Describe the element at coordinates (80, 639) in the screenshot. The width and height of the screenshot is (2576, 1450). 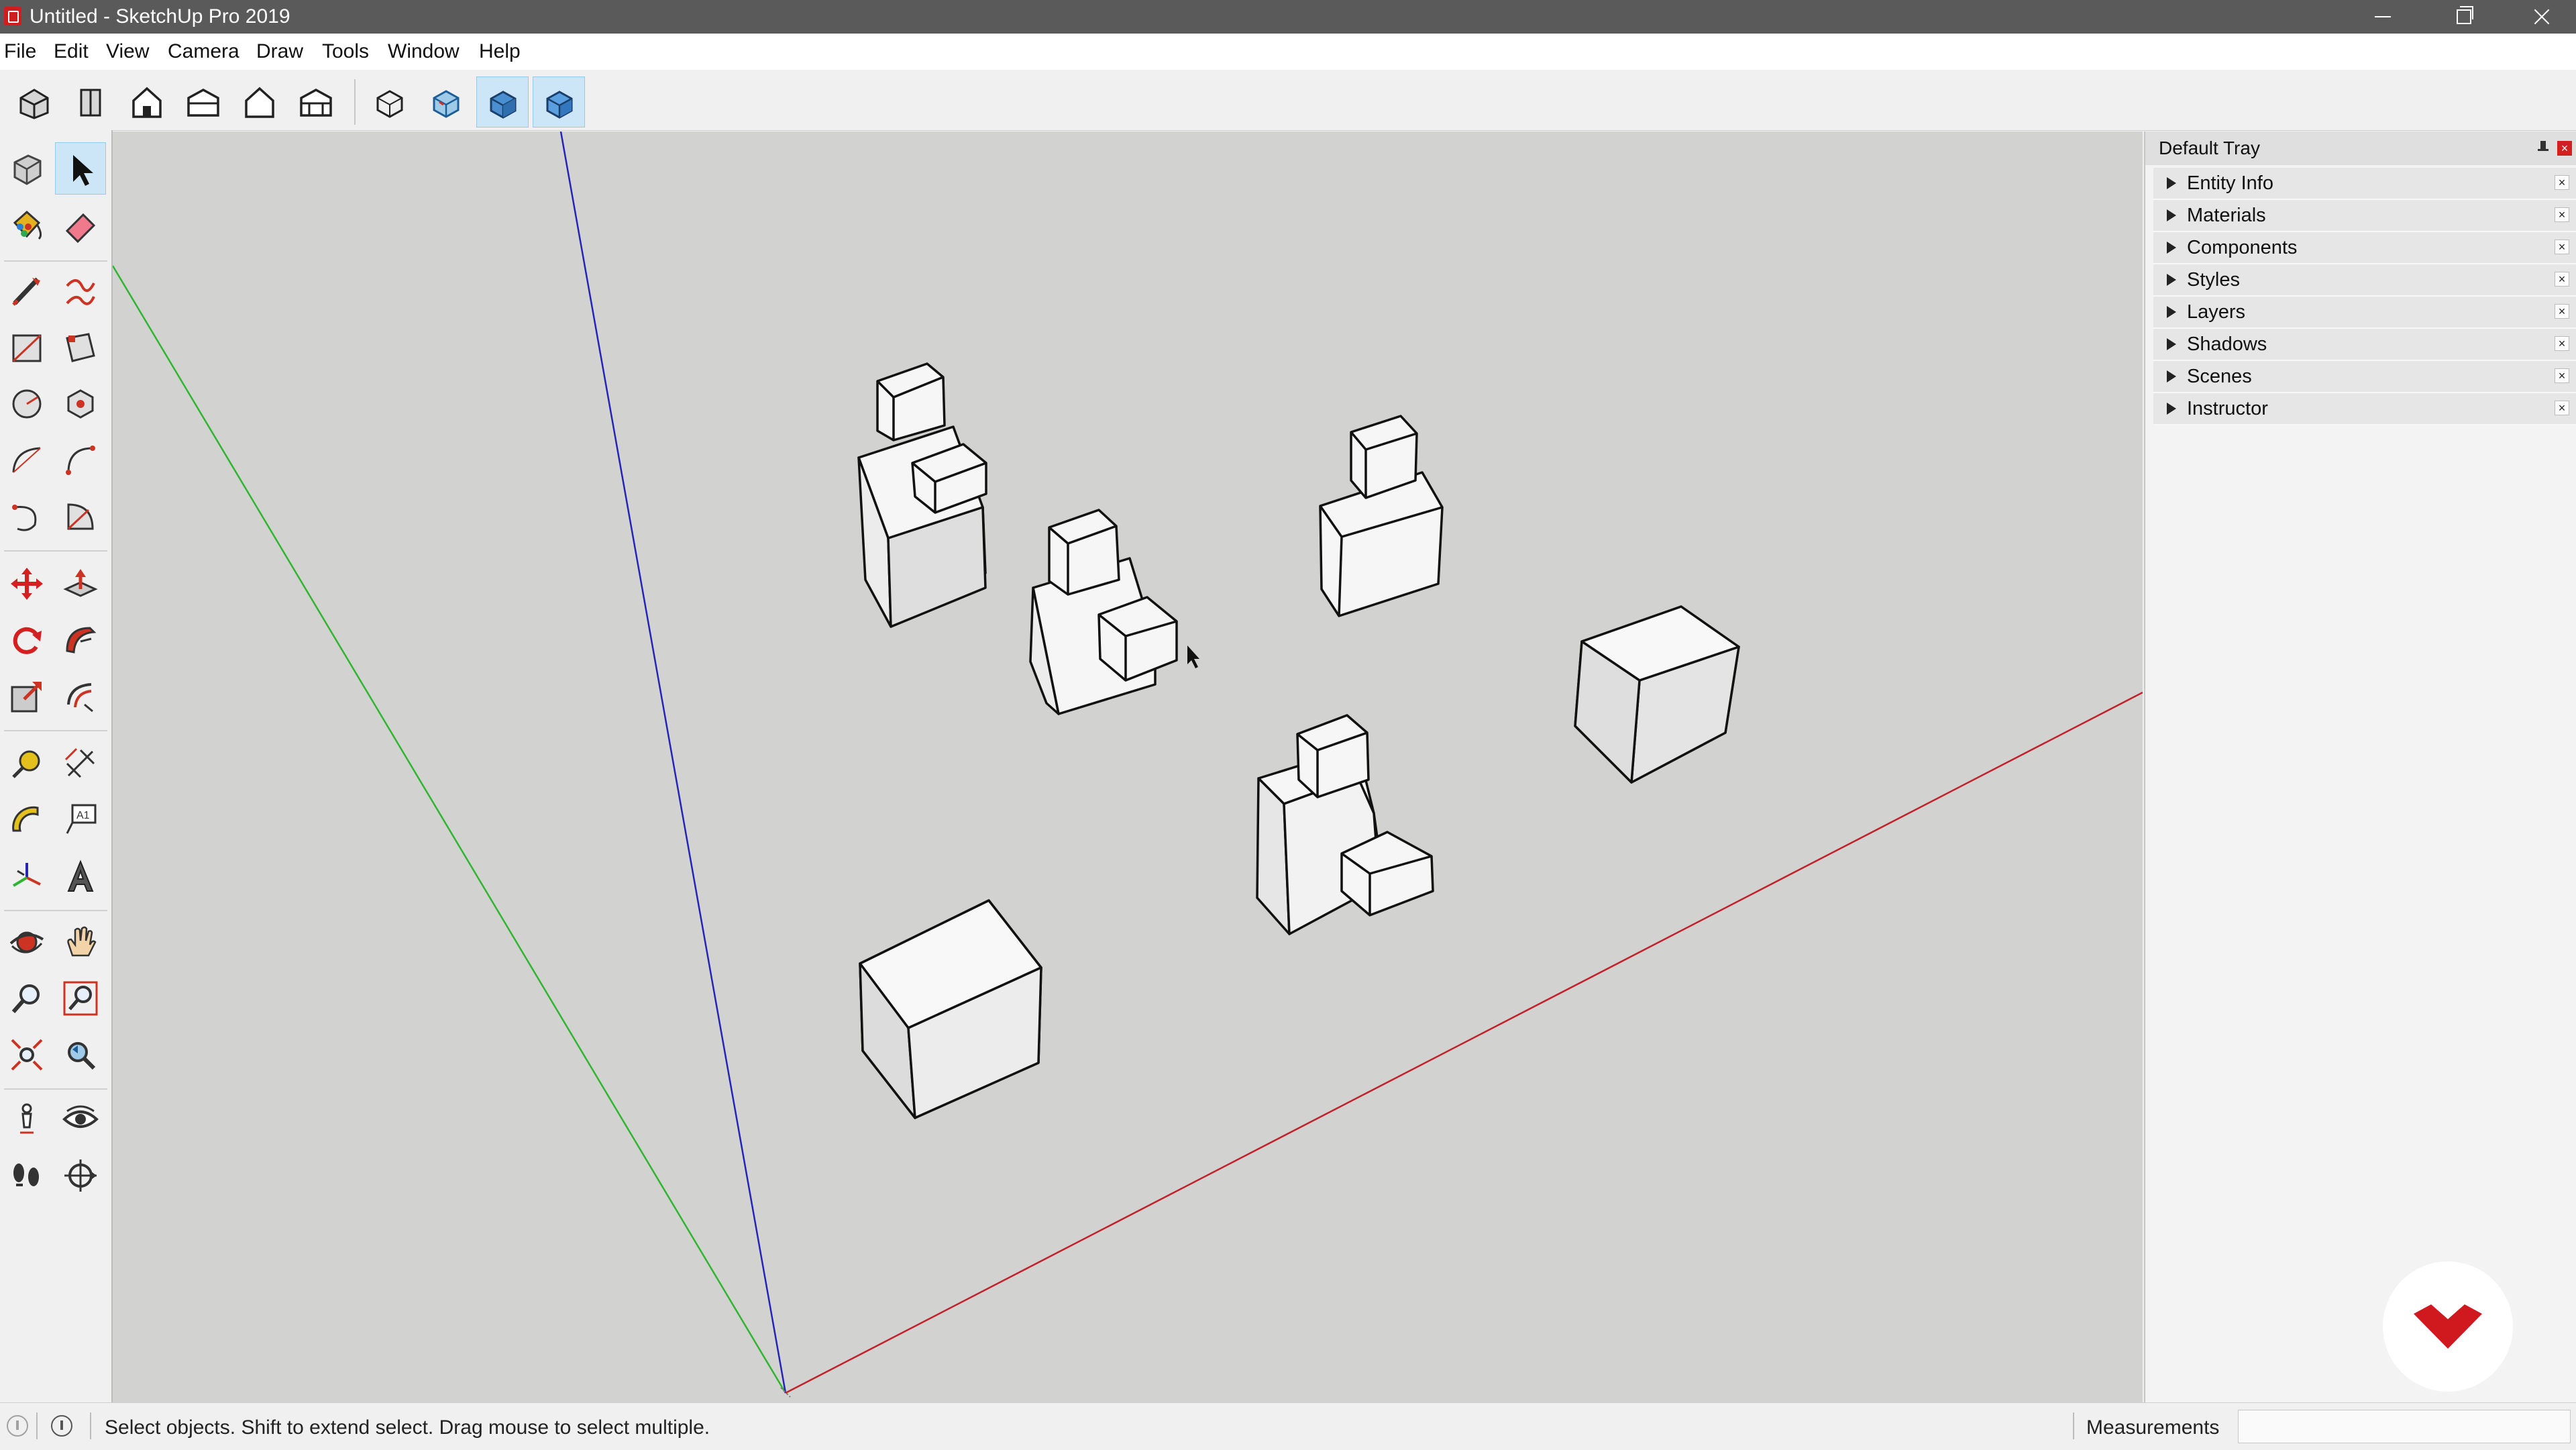
I see `follow-me-button` at that location.